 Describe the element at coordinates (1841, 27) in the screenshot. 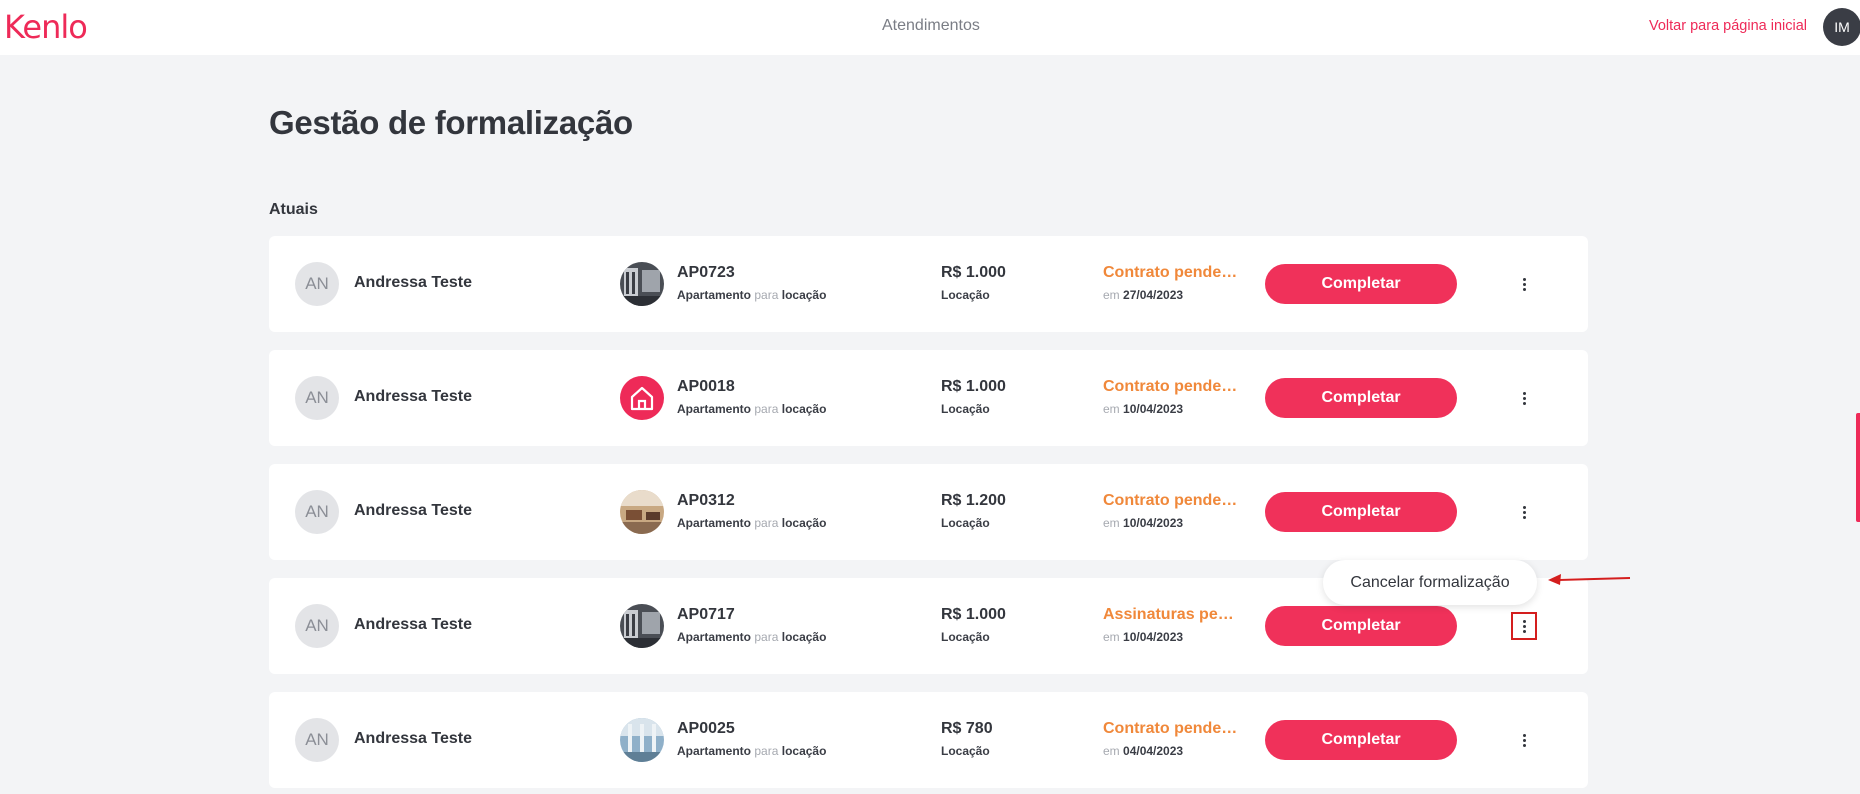

I see `user-avatar: IM` at that location.